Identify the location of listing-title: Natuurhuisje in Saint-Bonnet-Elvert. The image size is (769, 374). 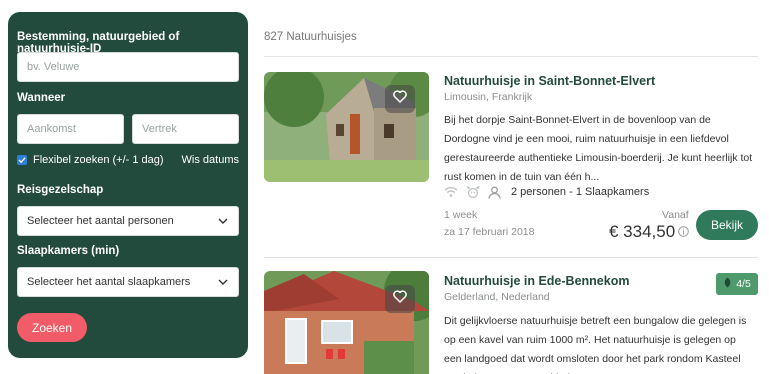
(549, 81).